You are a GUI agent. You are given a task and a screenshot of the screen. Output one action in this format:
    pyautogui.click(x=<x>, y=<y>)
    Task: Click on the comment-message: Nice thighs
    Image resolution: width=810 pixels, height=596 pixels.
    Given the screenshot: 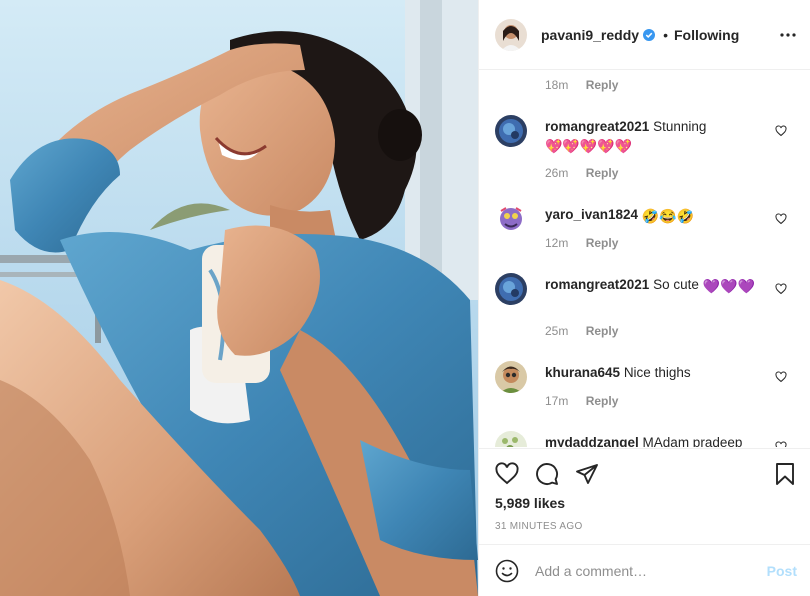 What is the action you would take?
    pyautogui.click(x=657, y=372)
    